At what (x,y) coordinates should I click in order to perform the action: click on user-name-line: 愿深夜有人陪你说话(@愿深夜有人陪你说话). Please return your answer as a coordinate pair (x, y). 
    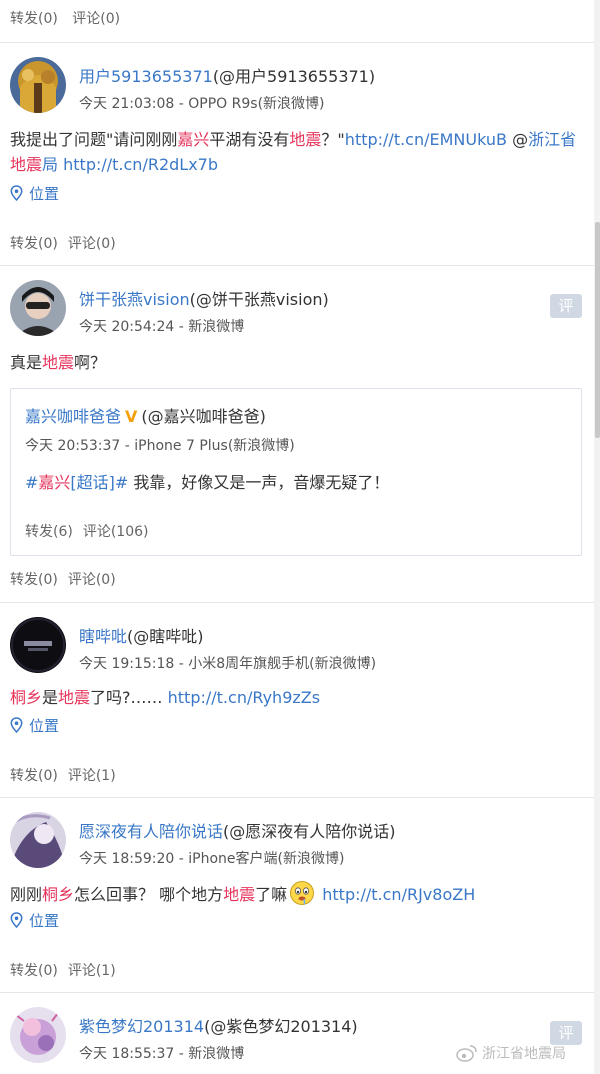
    Looking at the image, I should click on (237, 830).